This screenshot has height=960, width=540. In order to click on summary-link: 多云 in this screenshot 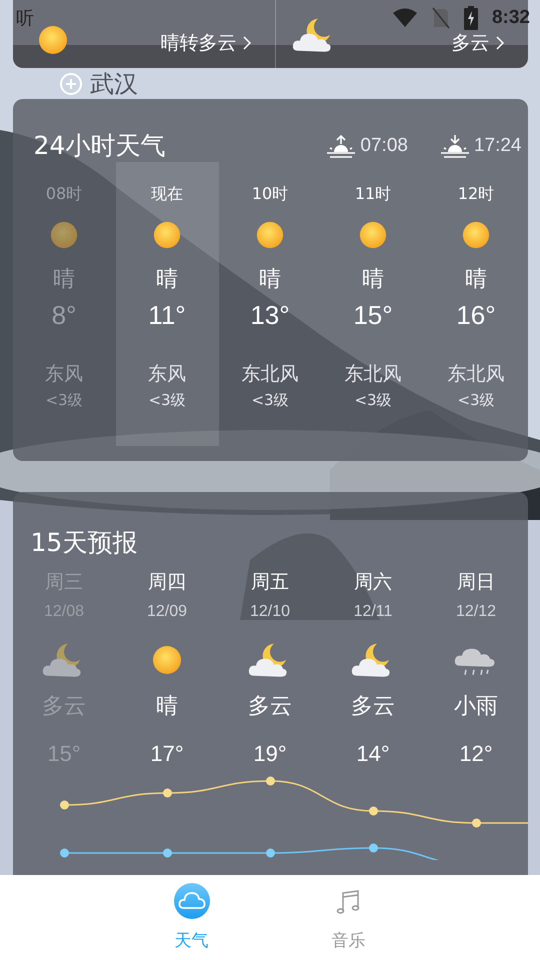, I will do `click(478, 43)`.